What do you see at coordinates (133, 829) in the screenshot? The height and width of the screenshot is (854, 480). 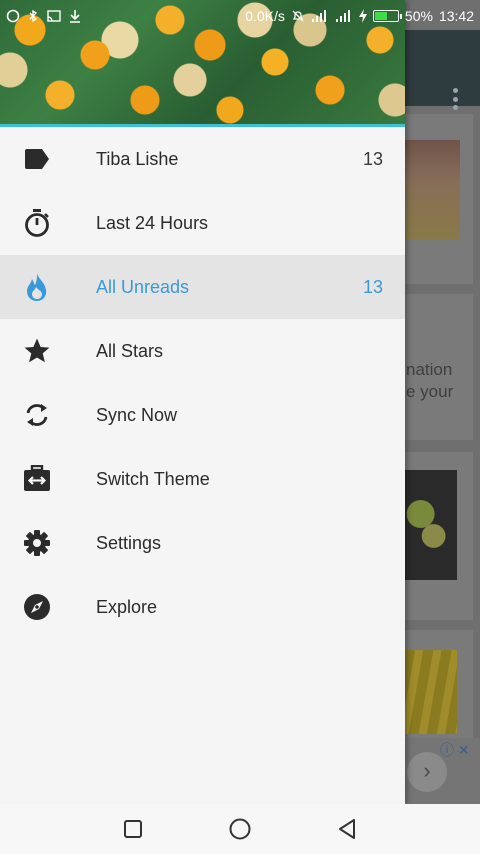 I see `recents-square-icon` at bounding box center [133, 829].